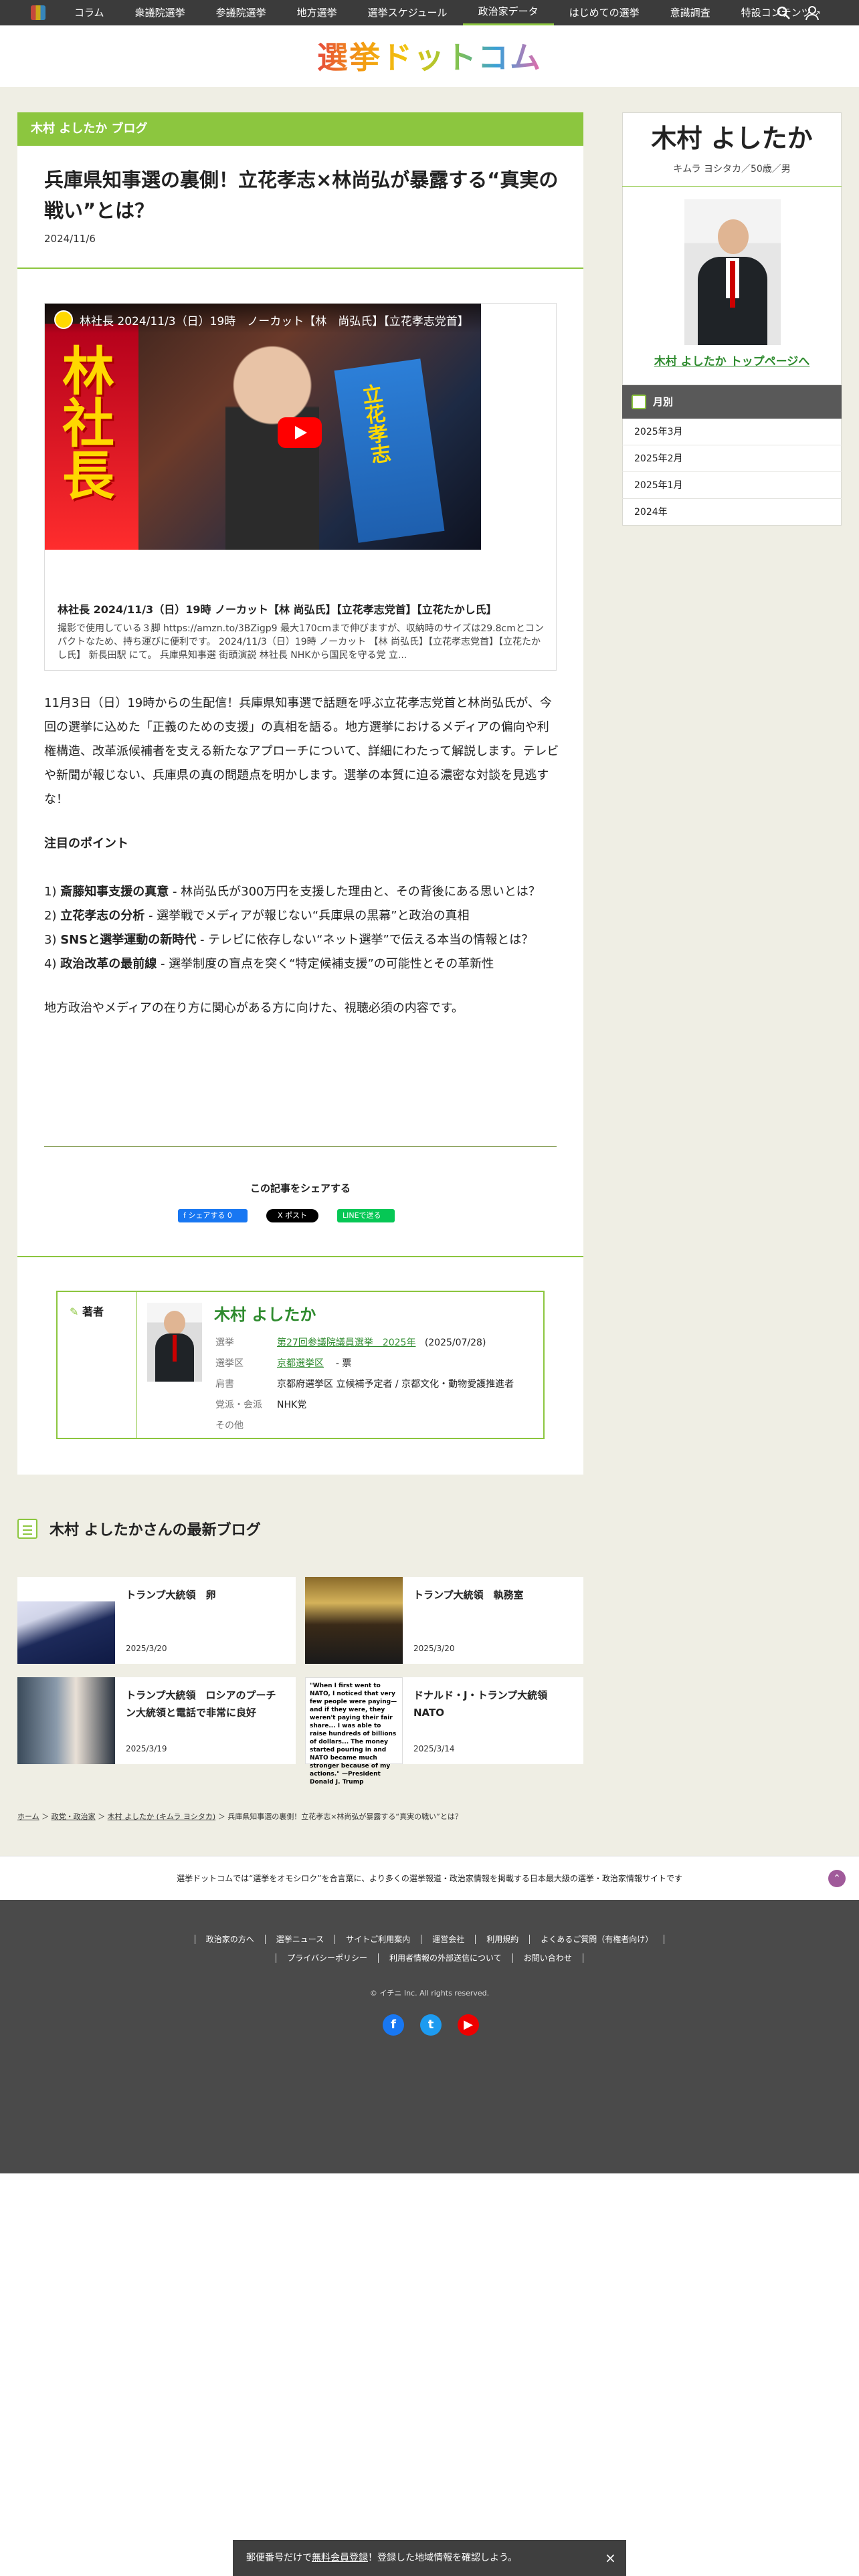 The height and width of the screenshot is (2576, 859). What do you see at coordinates (732, 272) in the screenshot?
I see `sidebar-photo` at bounding box center [732, 272].